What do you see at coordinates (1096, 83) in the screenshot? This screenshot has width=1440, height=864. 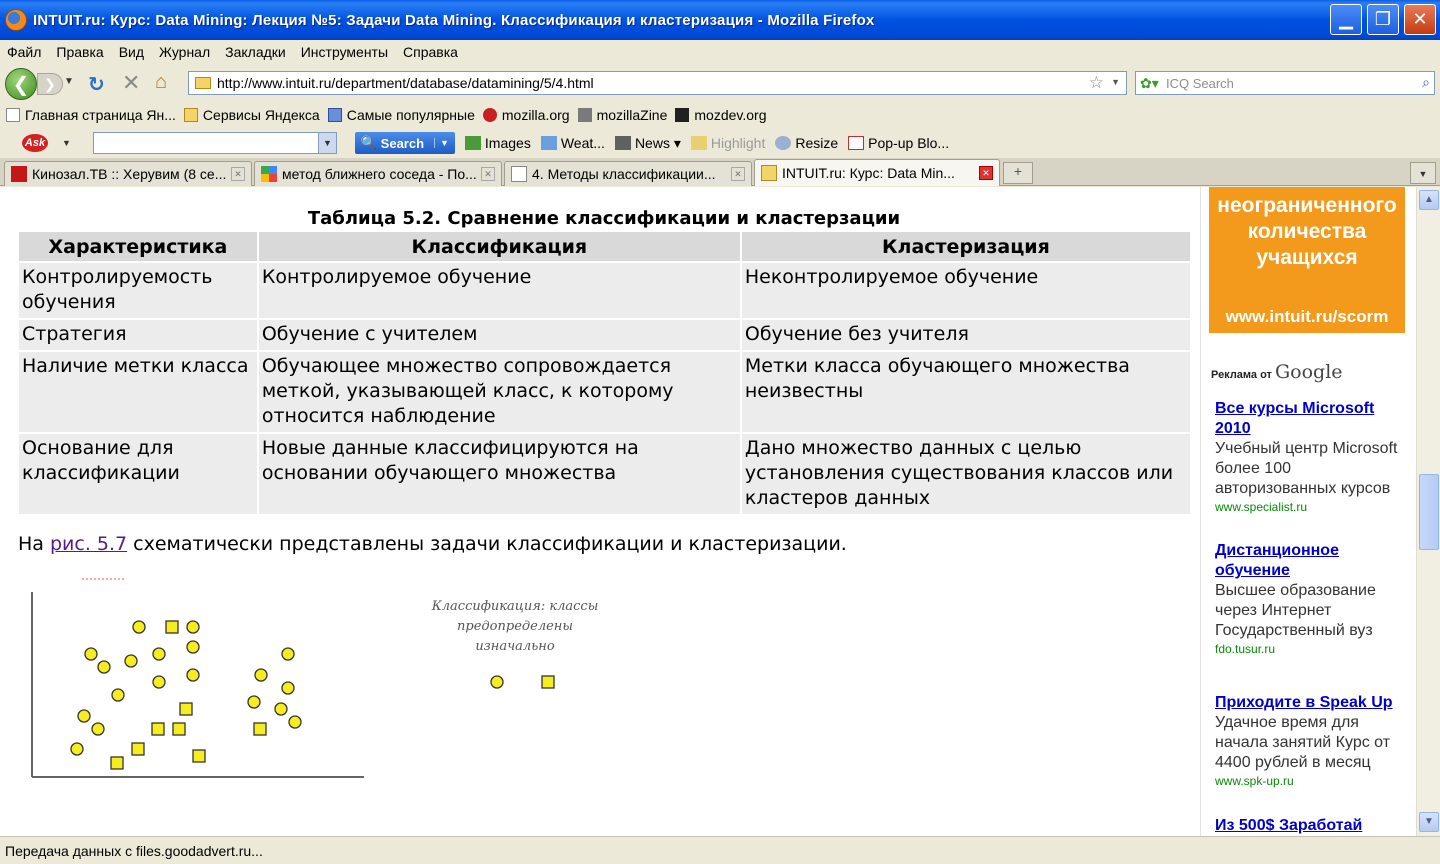 I see `bookmark-star-icon: ☆` at bounding box center [1096, 83].